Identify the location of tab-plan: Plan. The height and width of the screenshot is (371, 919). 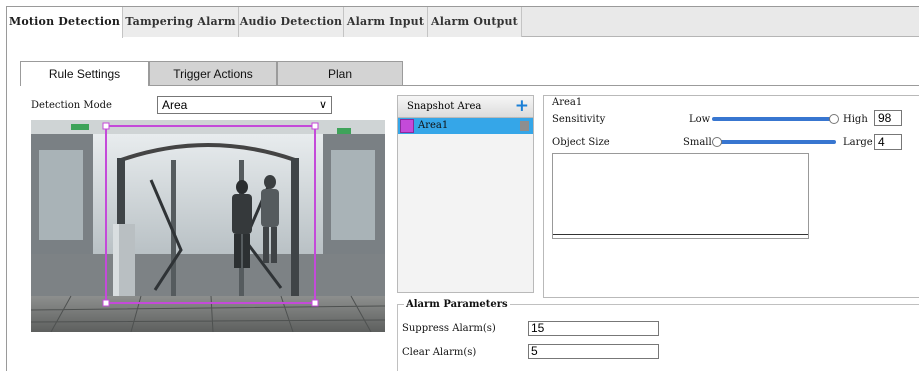
(340, 73).